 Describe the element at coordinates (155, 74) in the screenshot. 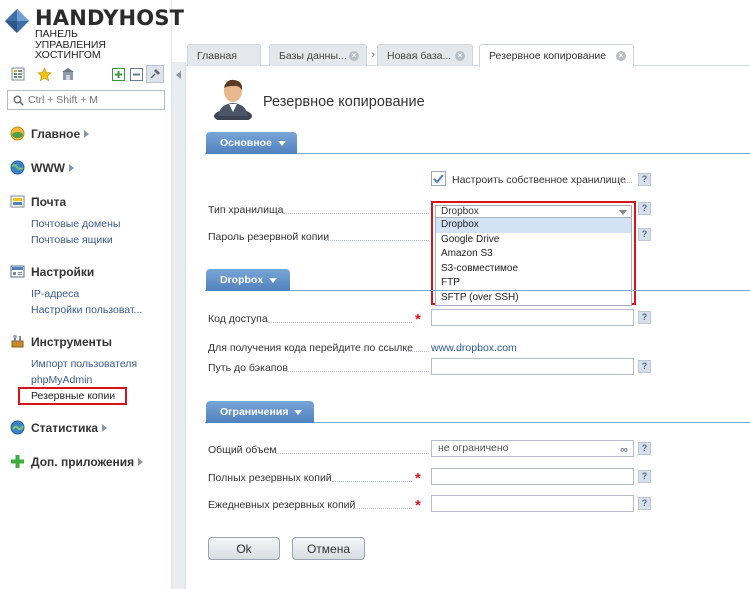

I see `pin-icon` at that location.